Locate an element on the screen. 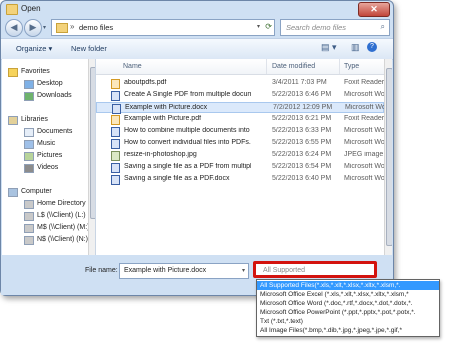 This screenshot has width=450, height=344. star-icon is located at coordinates (13, 72).